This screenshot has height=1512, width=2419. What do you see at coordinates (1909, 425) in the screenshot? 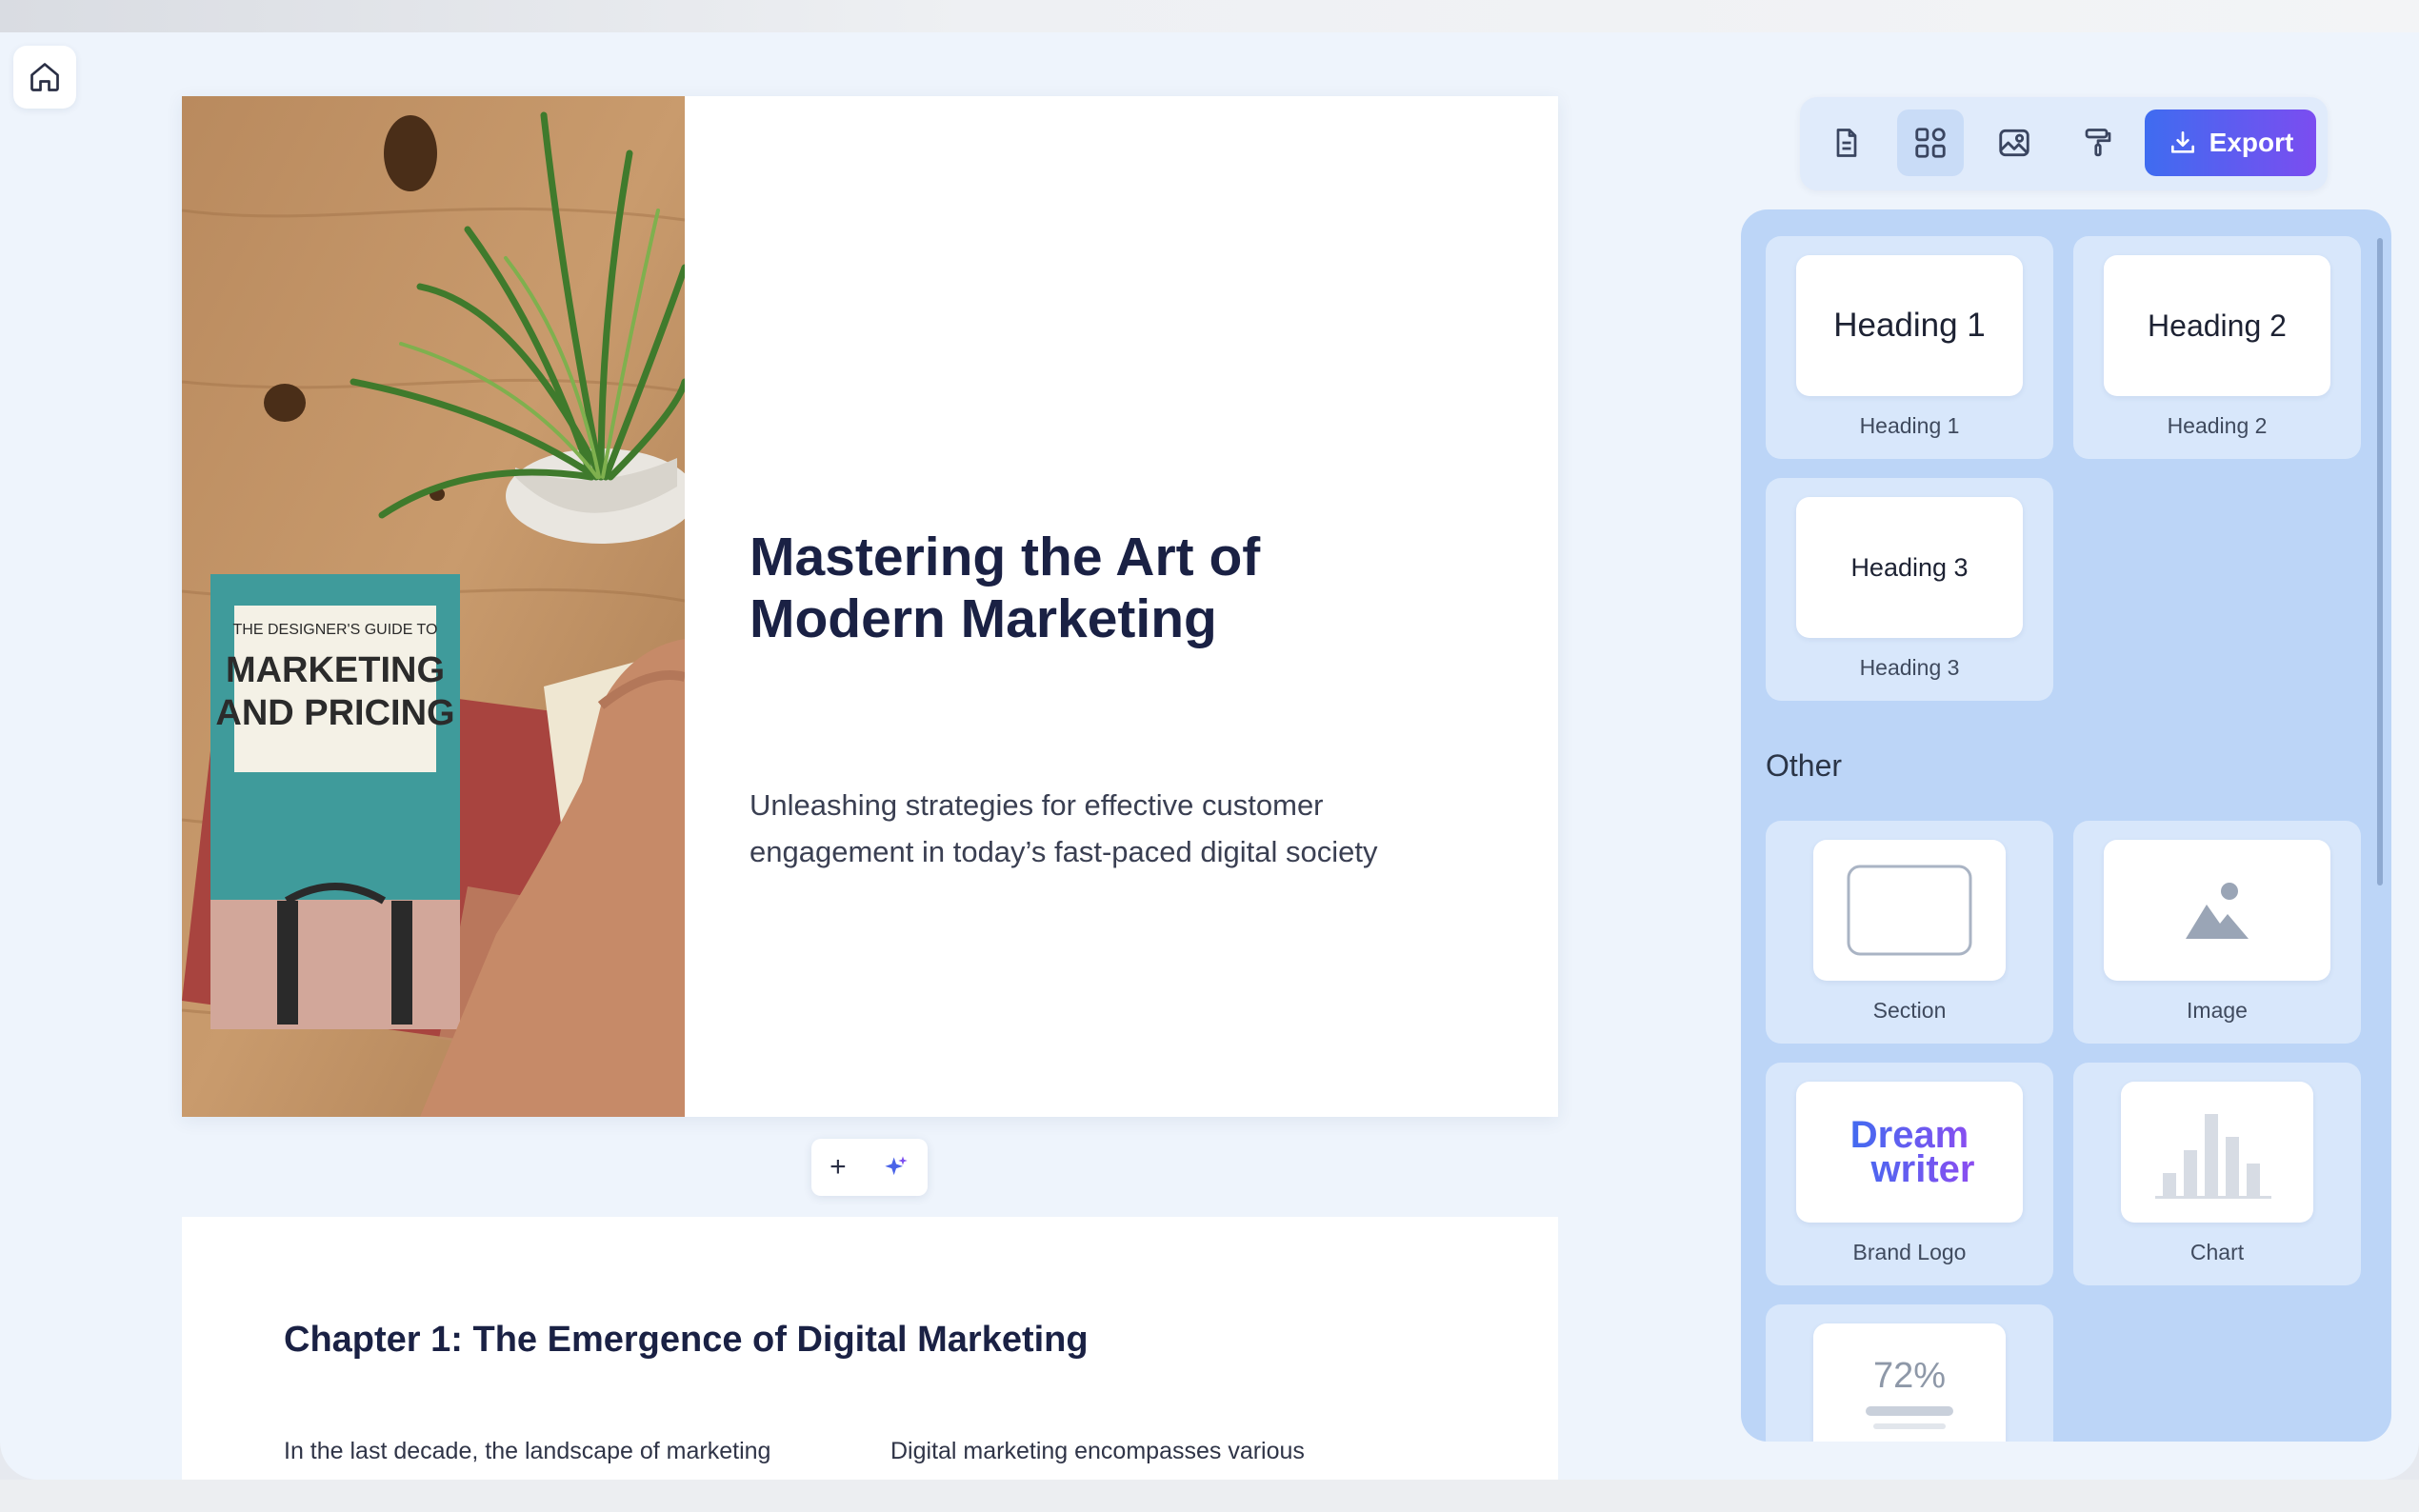
I see `heading-1-label: Heading 1` at bounding box center [1909, 425].